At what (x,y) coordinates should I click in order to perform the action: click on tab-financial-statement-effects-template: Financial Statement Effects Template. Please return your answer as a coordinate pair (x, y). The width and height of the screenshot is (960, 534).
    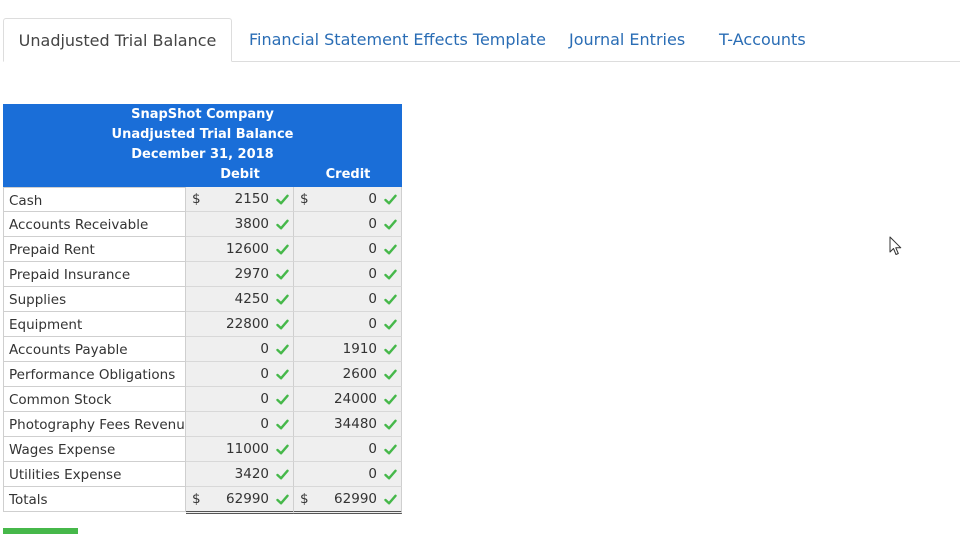
    Looking at the image, I should click on (397, 40).